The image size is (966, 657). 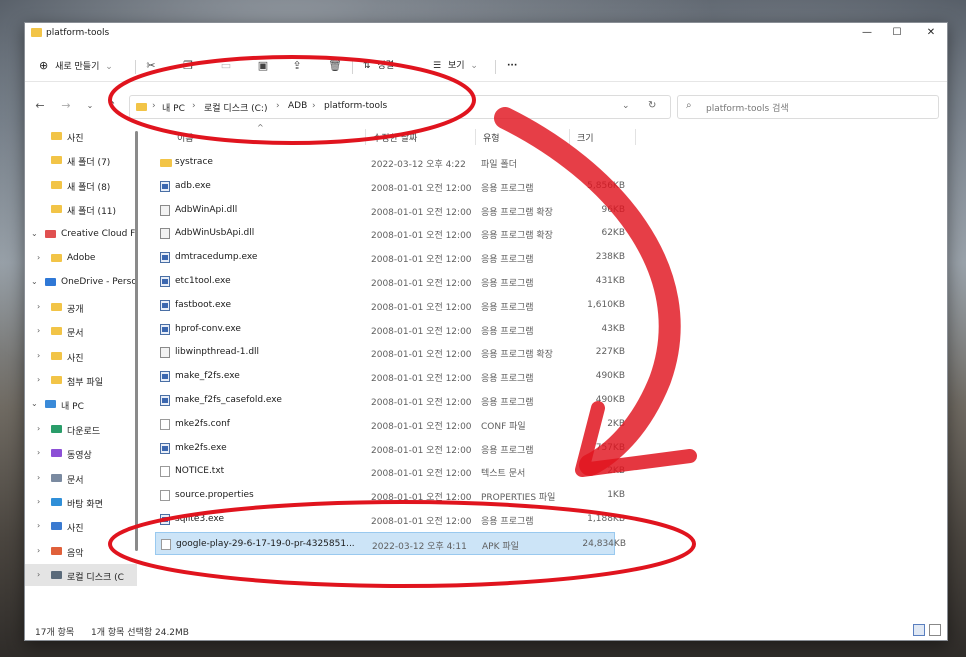 I want to click on sidebar-item: 새 폴더 (7), so click(x=81, y=160).